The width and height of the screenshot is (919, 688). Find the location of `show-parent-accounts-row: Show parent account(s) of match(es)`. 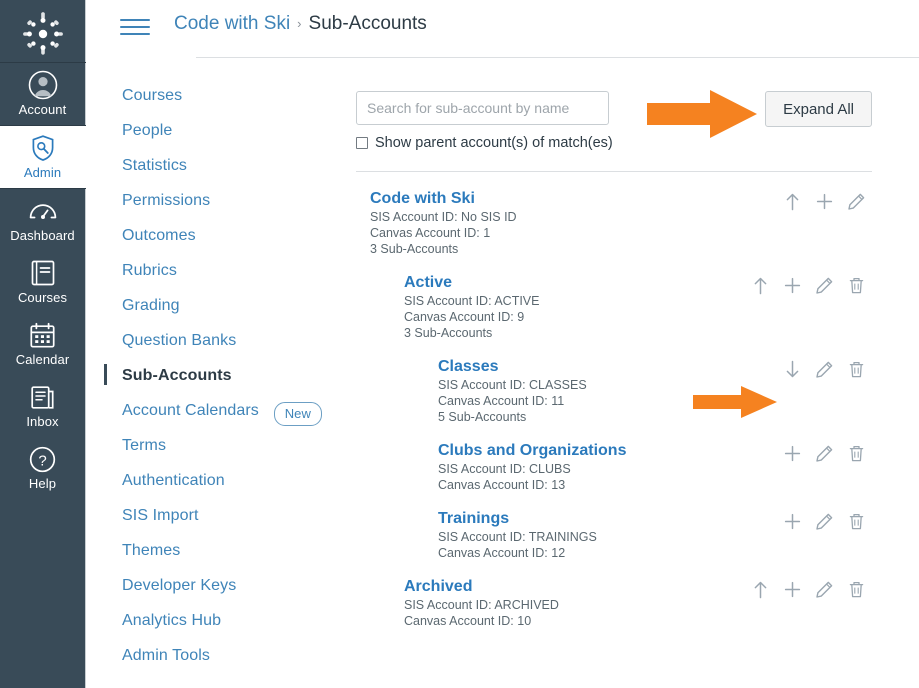

show-parent-accounts-row: Show parent account(s) of match(es) is located at coordinates (614, 143).